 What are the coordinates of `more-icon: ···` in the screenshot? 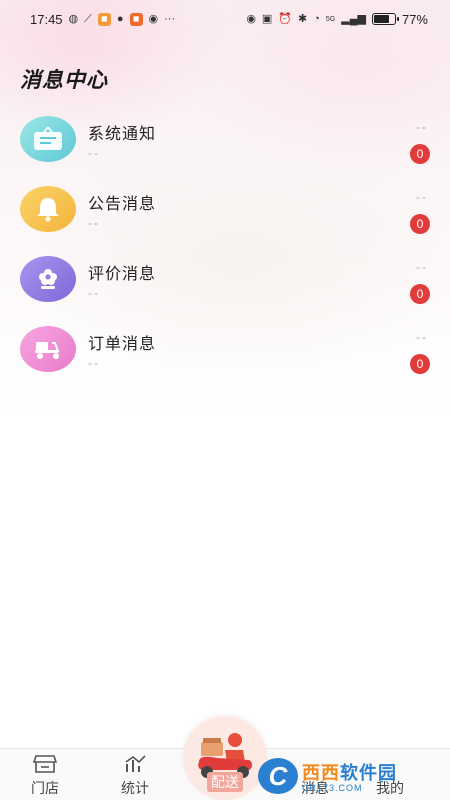 It's located at (170, 18).